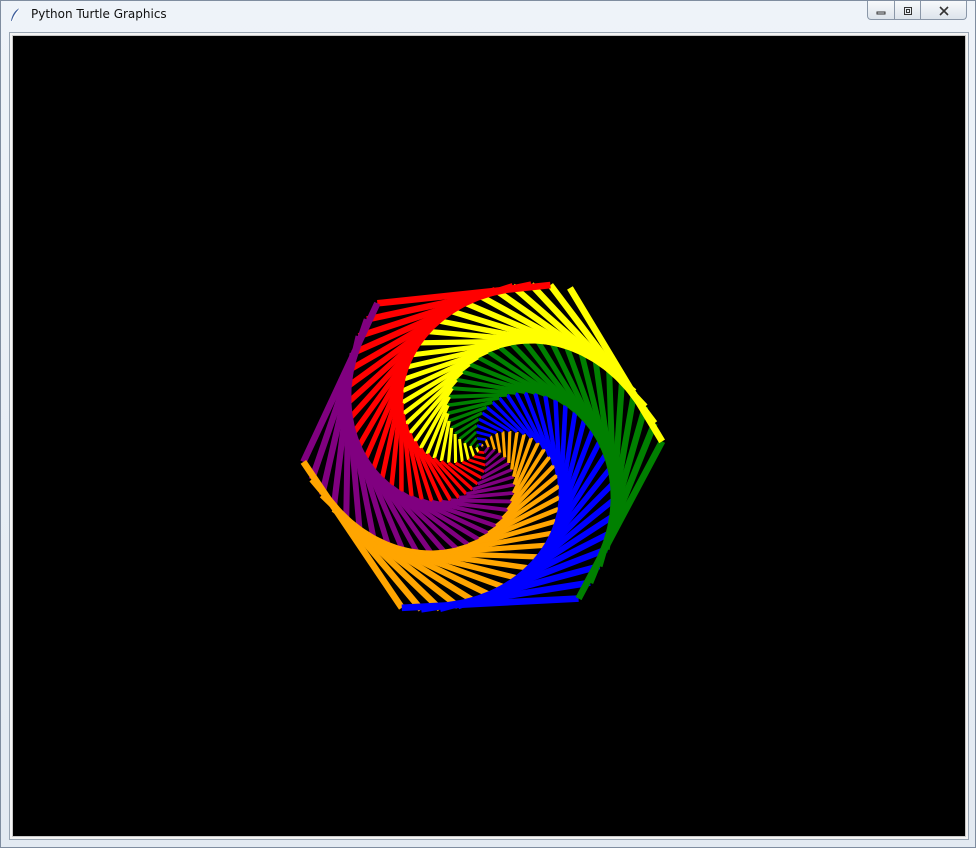 Image resolution: width=976 pixels, height=848 pixels. What do you see at coordinates (488, 15) in the screenshot?
I see `title-bar: Python Turtle Graphics` at bounding box center [488, 15].